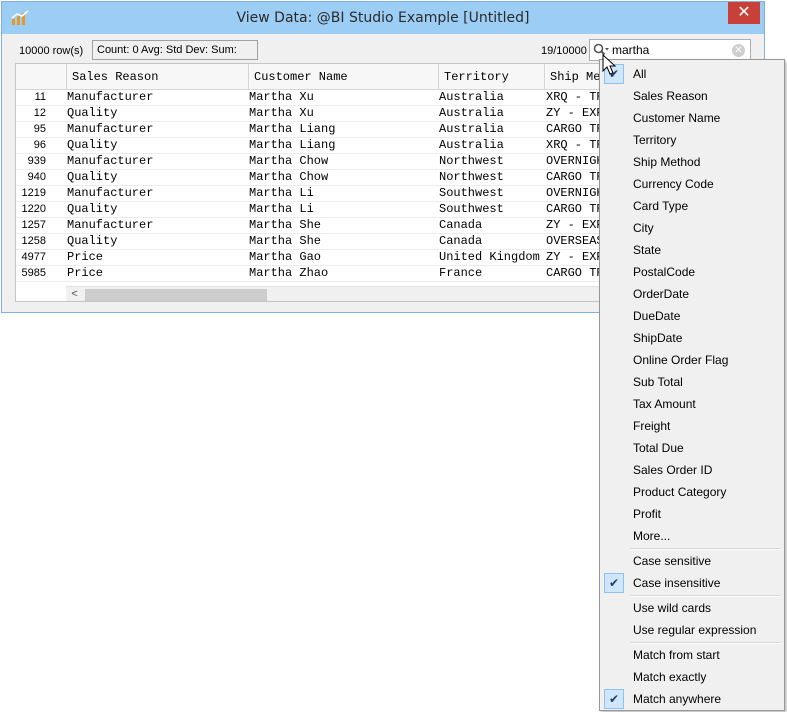  I want to click on row-number: 95, so click(39, 129).